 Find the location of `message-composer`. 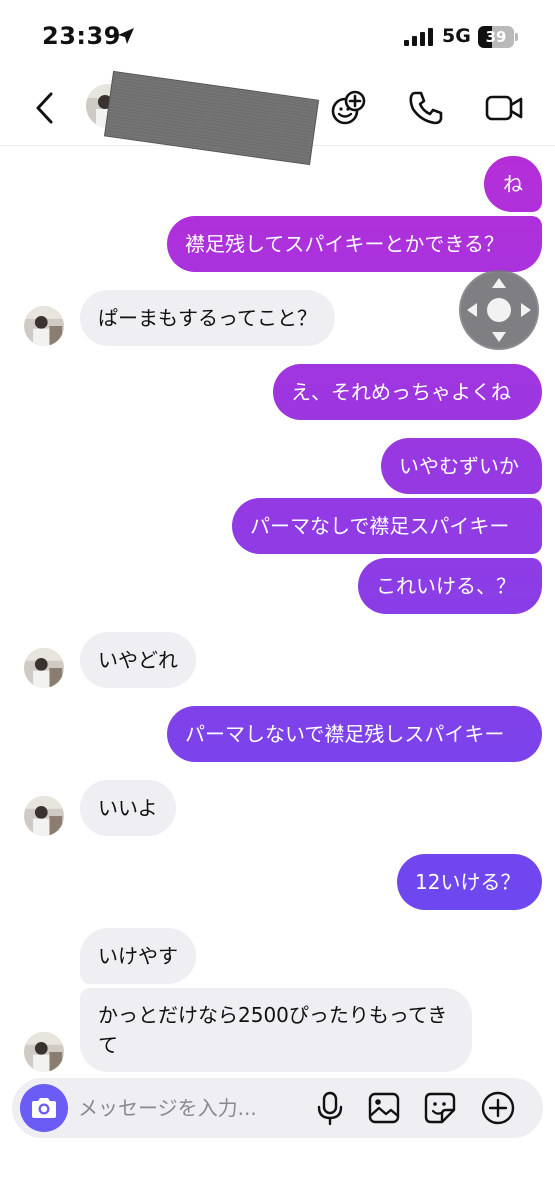

message-composer is located at coordinates (277, 1108).